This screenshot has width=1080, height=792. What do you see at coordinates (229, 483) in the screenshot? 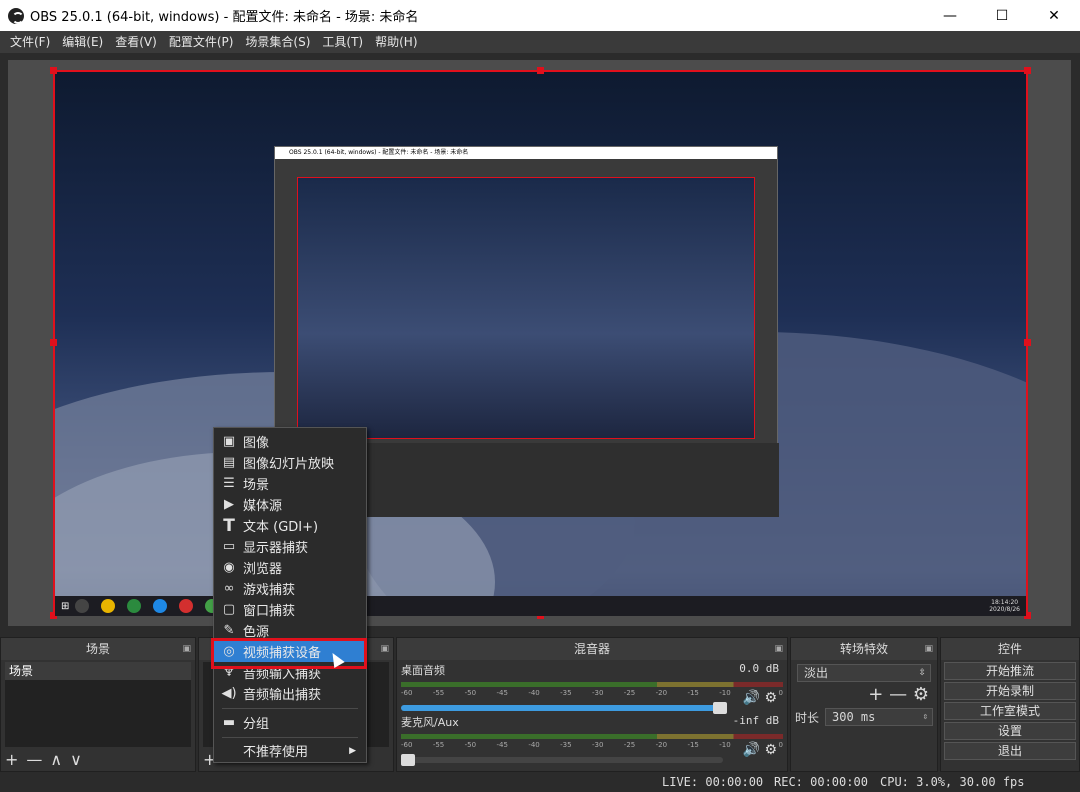
I see `list-icon: ☰` at bounding box center [229, 483].